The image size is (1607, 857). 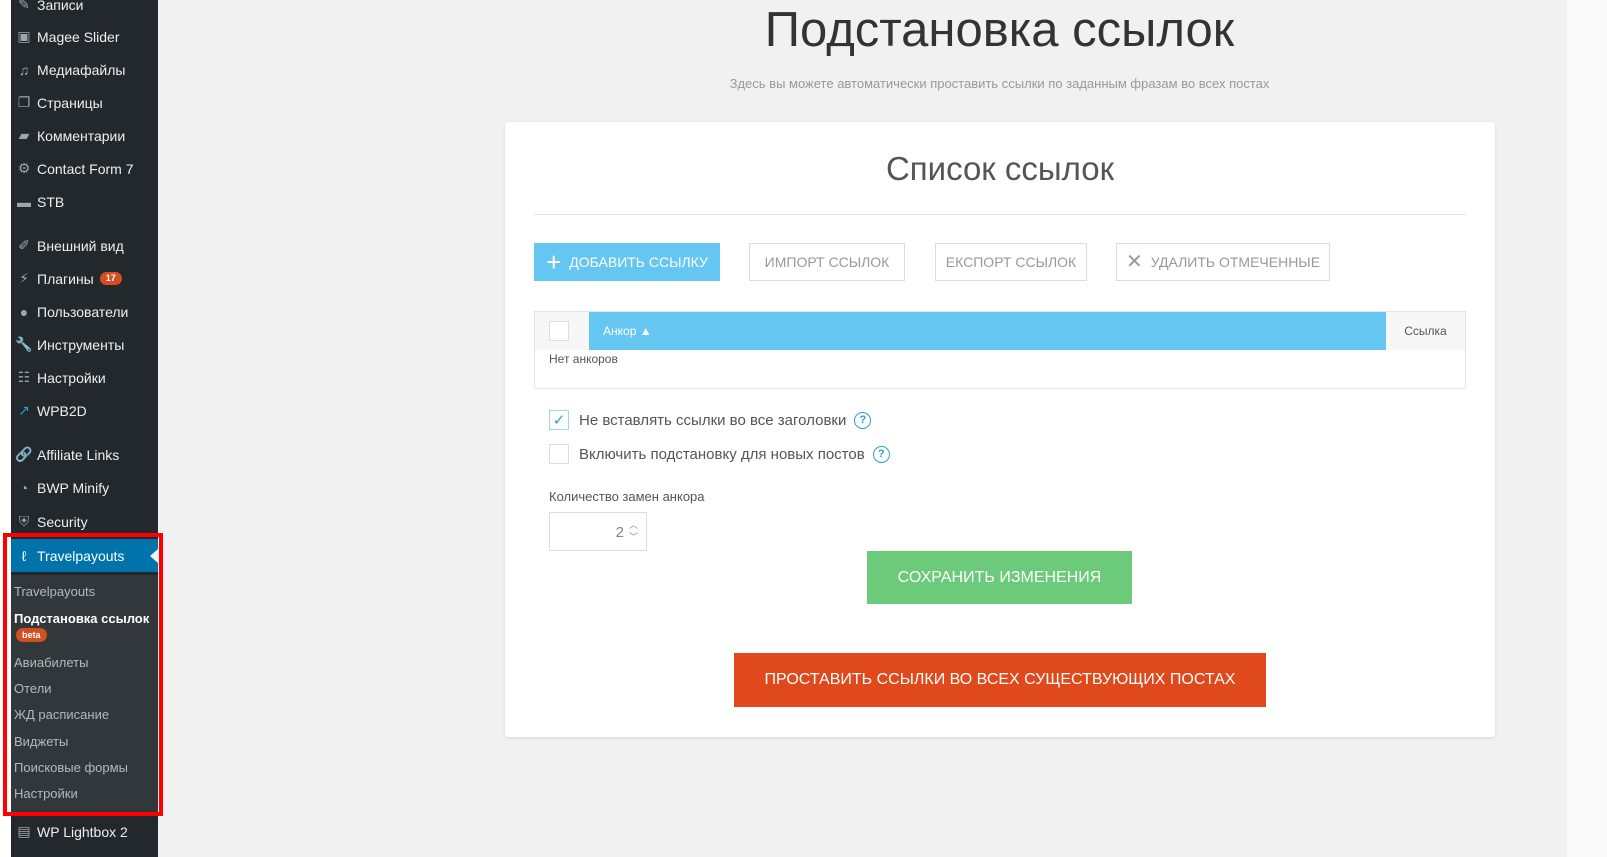 What do you see at coordinates (1223, 262) in the screenshot?
I see `delete-selected-button: ✕ УДАЛИТЬ ОТМЕЧЕННЫЕ` at bounding box center [1223, 262].